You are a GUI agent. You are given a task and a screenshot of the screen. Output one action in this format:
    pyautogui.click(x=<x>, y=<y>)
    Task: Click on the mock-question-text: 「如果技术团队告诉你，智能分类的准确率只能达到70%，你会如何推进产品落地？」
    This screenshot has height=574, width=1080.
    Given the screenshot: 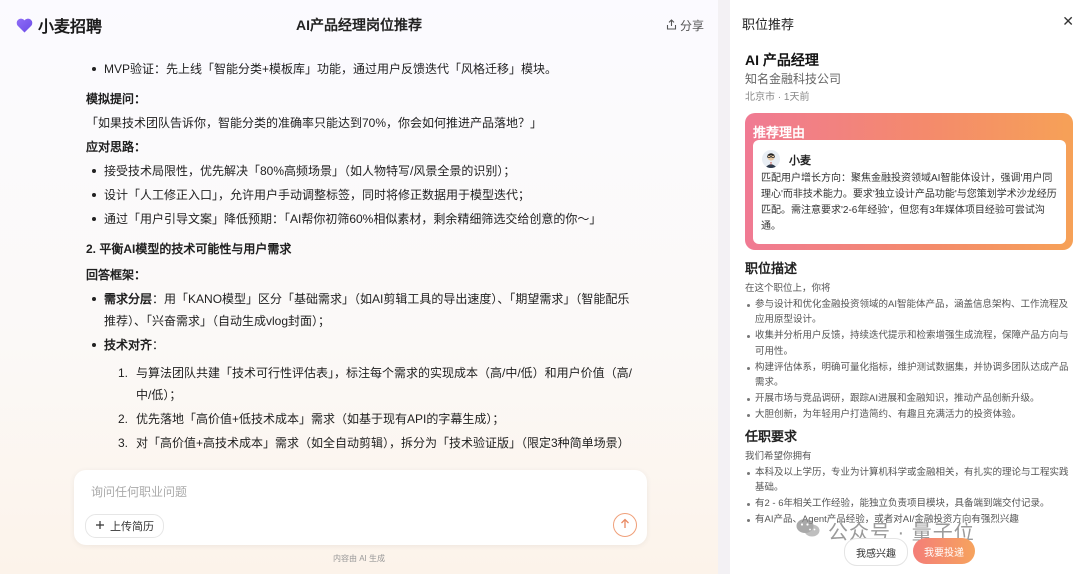 What is the action you would take?
    pyautogui.click(x=314, y=123)
    